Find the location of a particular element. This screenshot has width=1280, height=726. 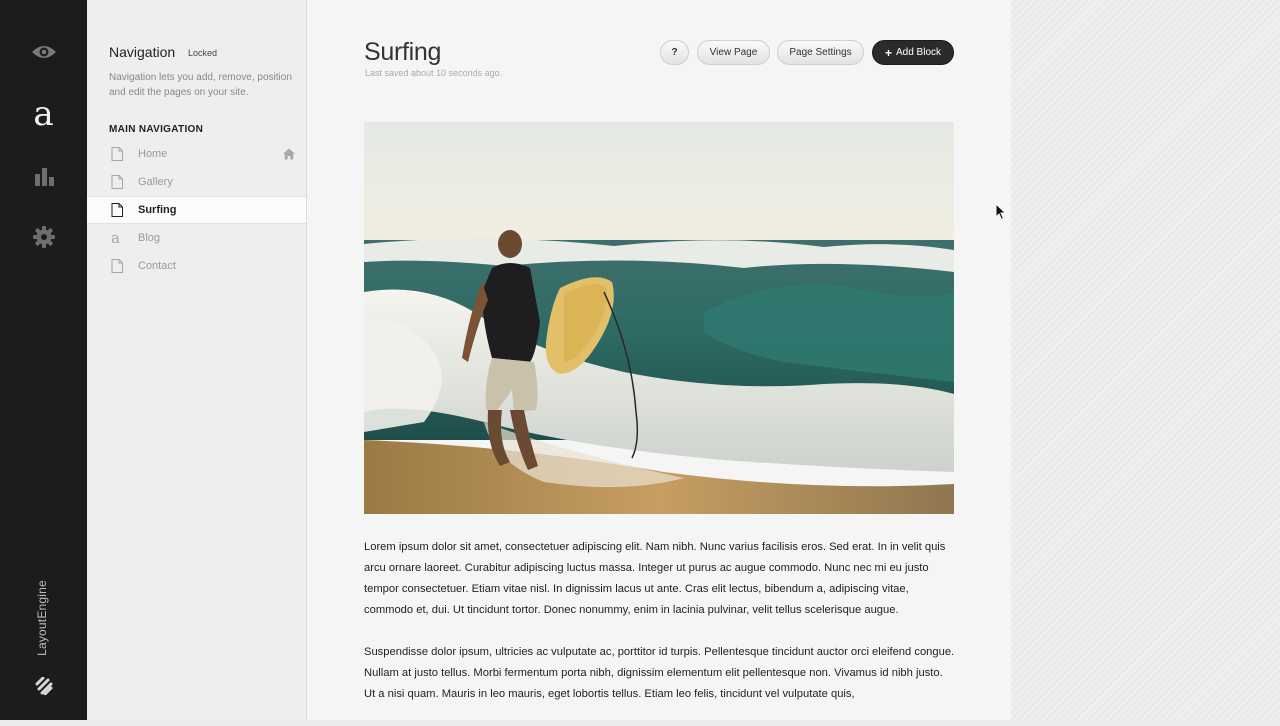

gear-icon is located at coordinates (43, 237).